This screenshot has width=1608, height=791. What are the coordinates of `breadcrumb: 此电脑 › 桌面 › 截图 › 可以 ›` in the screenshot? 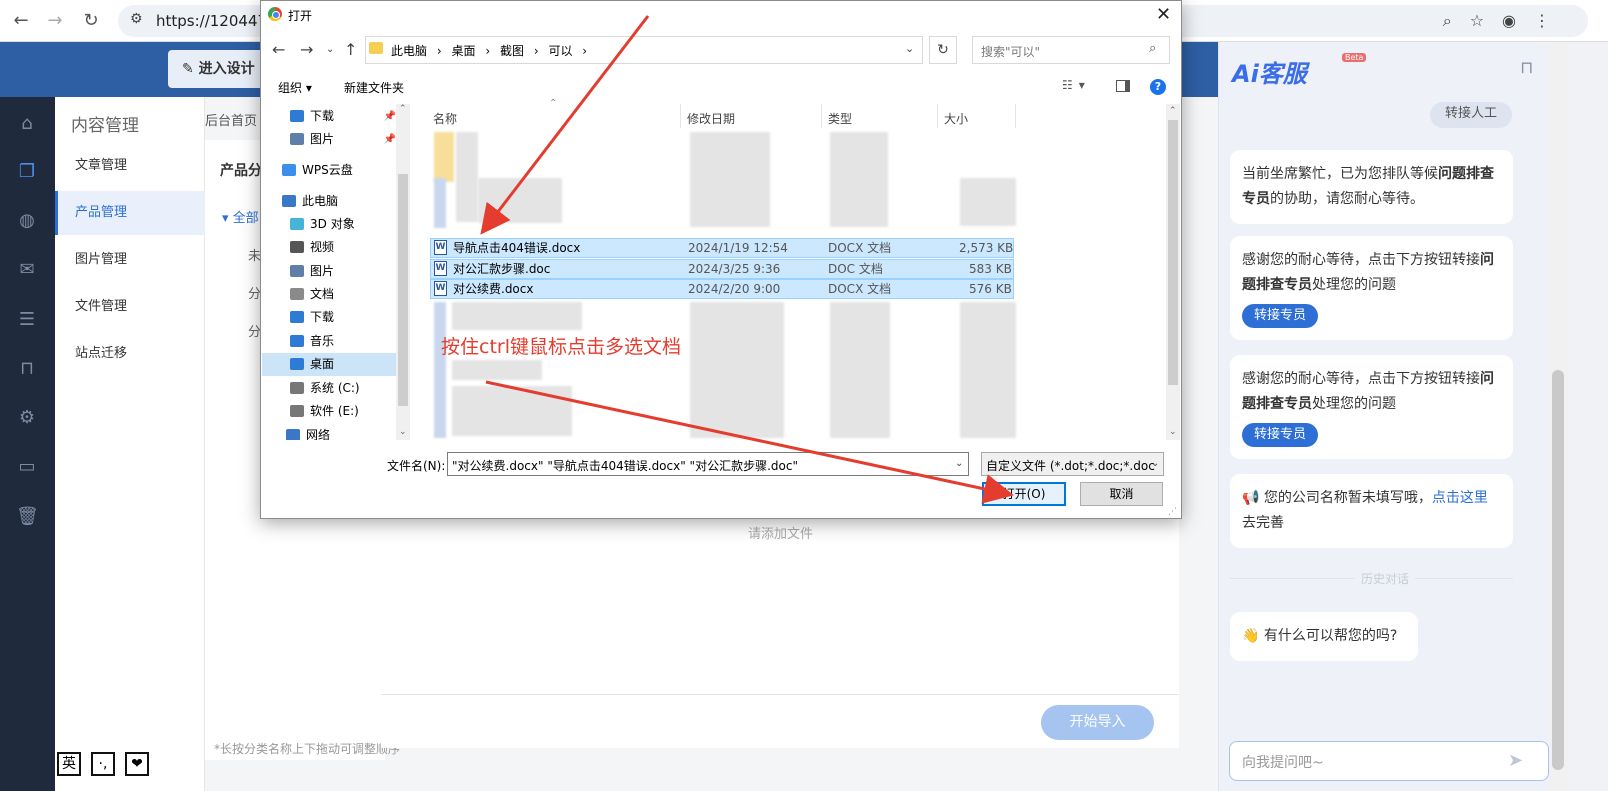 It's located at (489, 50).